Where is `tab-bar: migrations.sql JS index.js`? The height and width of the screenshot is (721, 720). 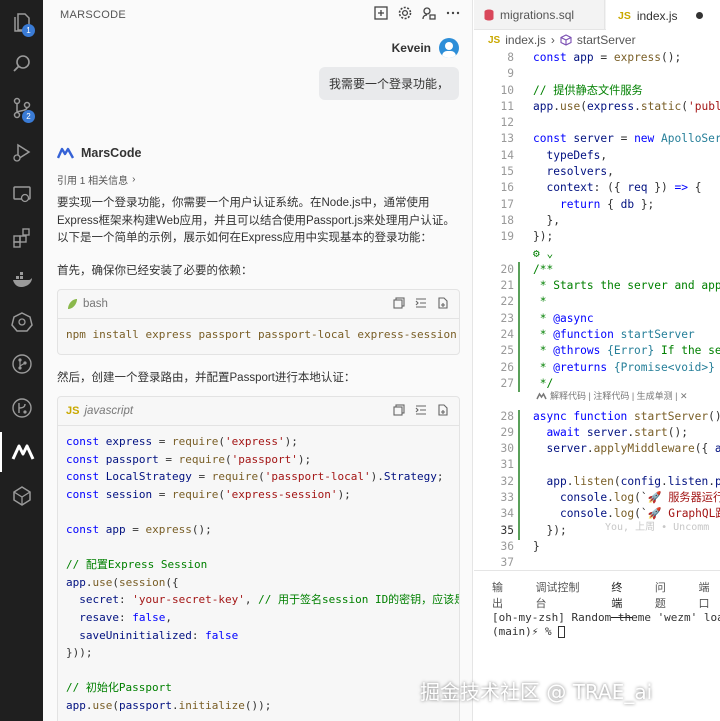
tab-bar: migrations.sql JS index.js is located at coordinates (597, 15).